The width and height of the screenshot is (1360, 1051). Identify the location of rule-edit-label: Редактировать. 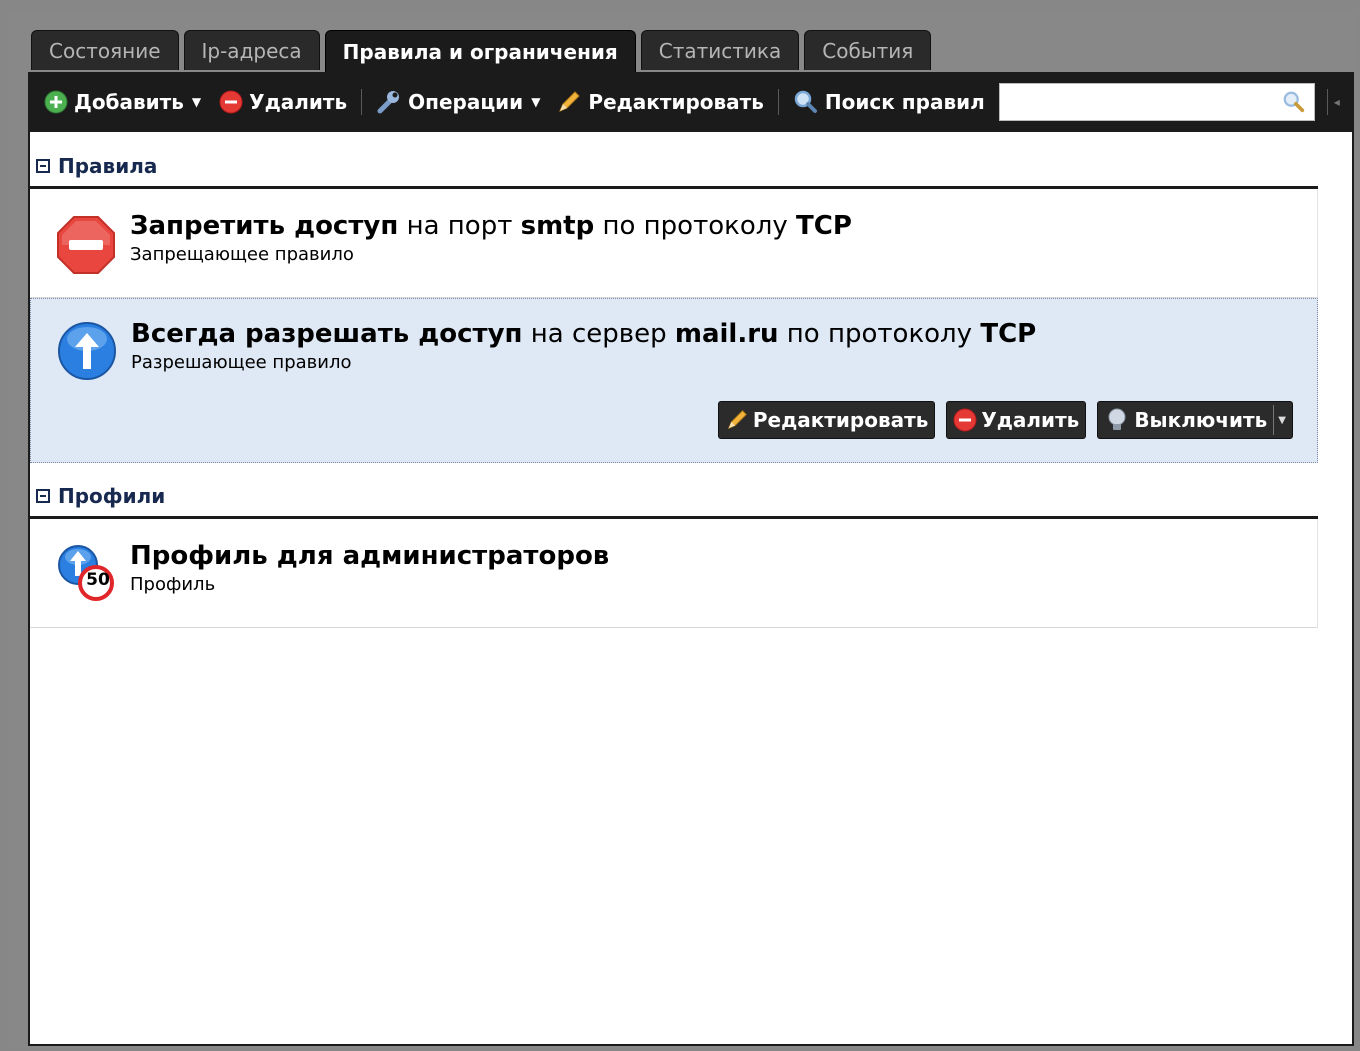
(840, 420).